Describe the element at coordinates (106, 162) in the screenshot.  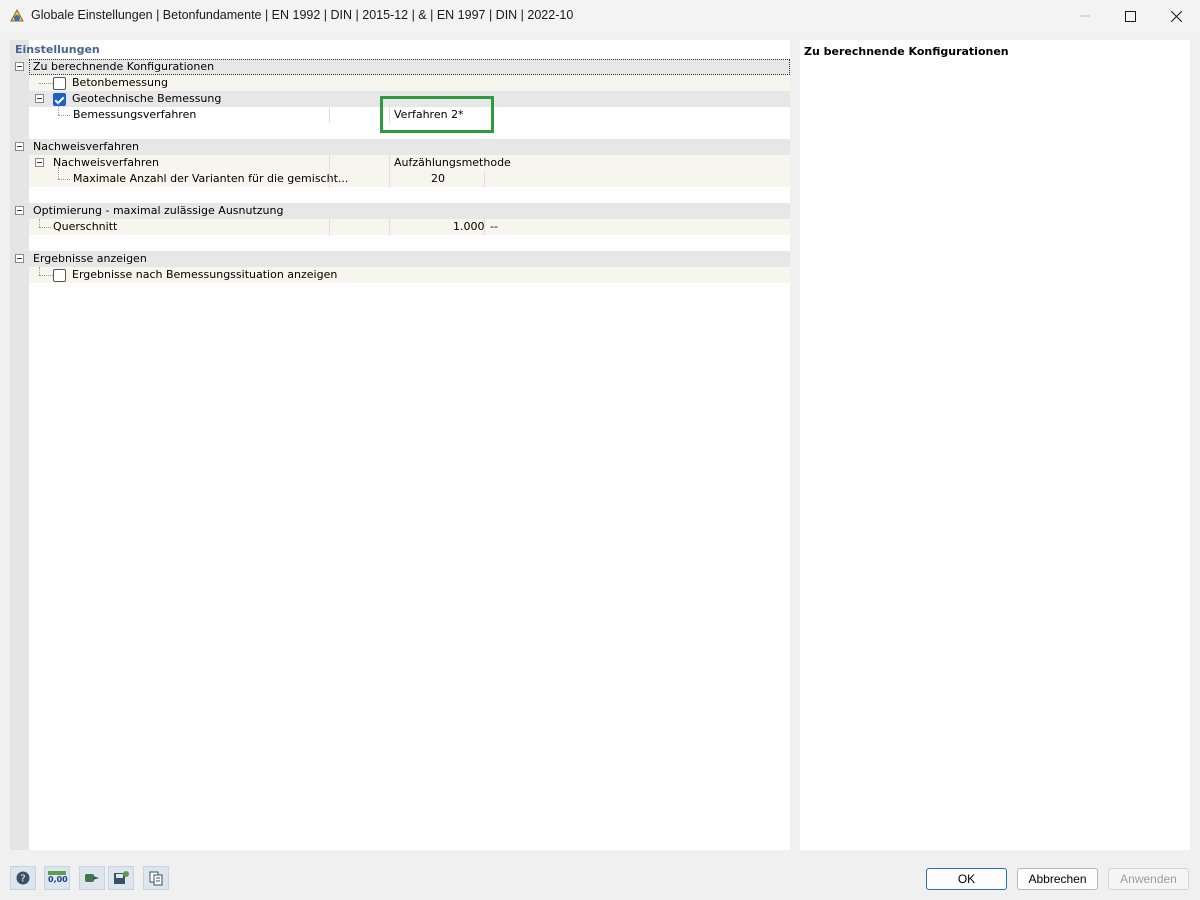
I see `nachweisverfahren-label: Nachweisverfahren` at that location.